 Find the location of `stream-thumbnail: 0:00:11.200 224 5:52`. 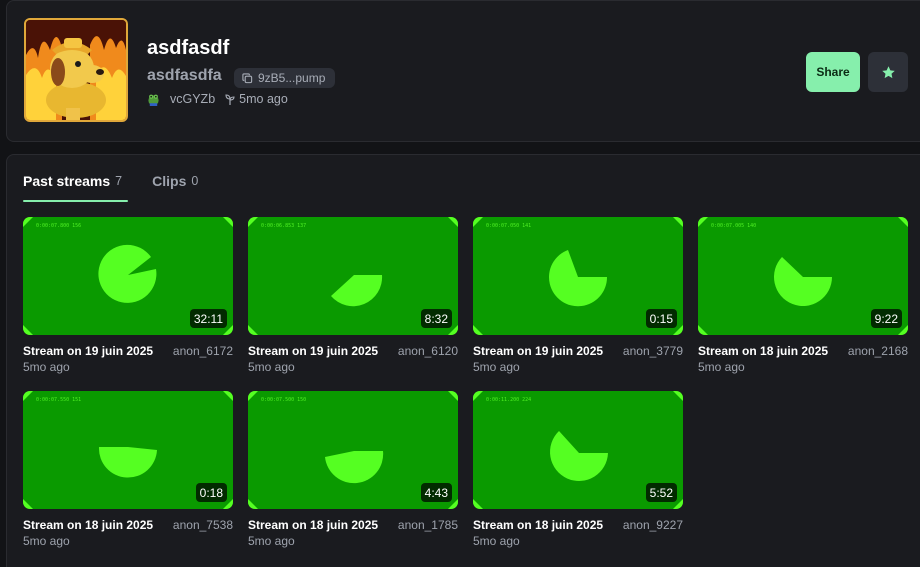

stream-thumbnail: 0:00:11.200 224 5:52 is located at coordinates (578, 450).